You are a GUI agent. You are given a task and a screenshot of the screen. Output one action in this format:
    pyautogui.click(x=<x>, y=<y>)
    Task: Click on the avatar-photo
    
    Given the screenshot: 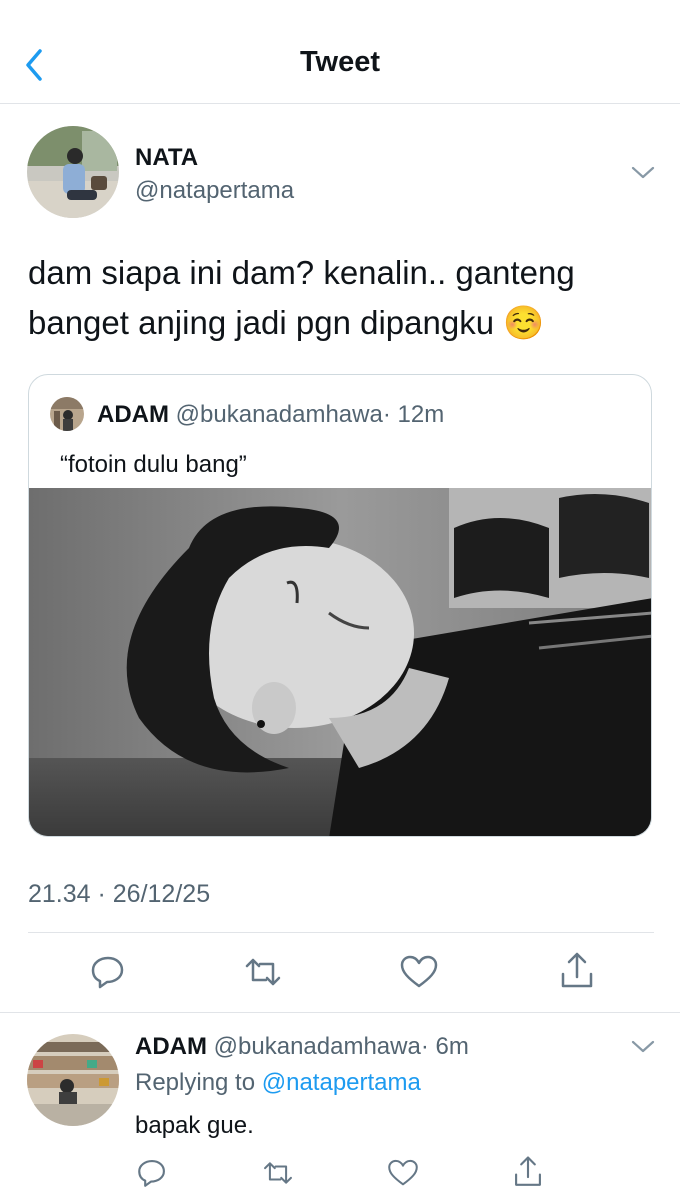 What is the action you would take?
    pyautogui.click(x=73, y=172)
    